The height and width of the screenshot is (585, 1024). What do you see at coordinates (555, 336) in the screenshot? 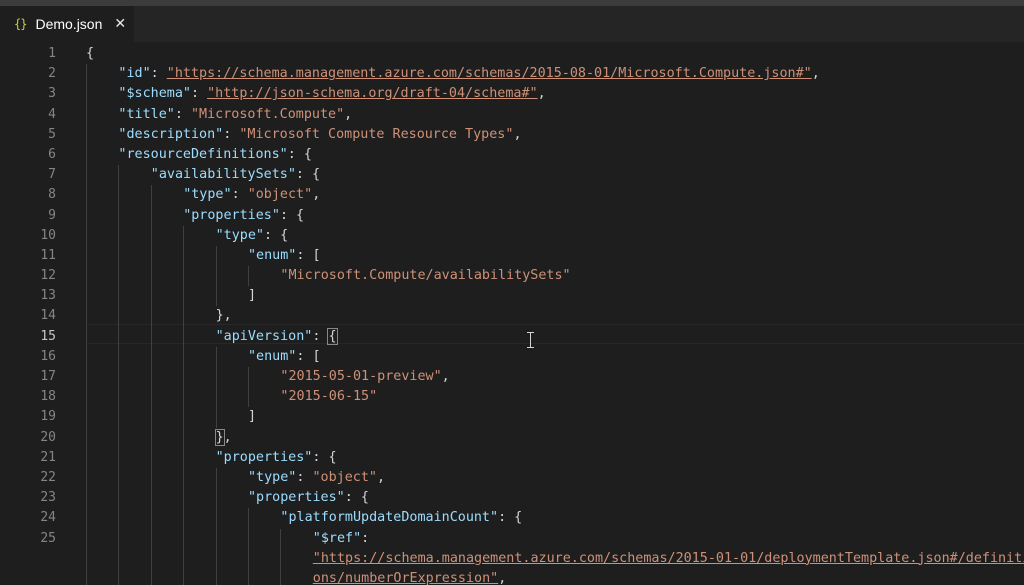
I see `code-line: "apiVersion": {` at bounding box center [555, 336].